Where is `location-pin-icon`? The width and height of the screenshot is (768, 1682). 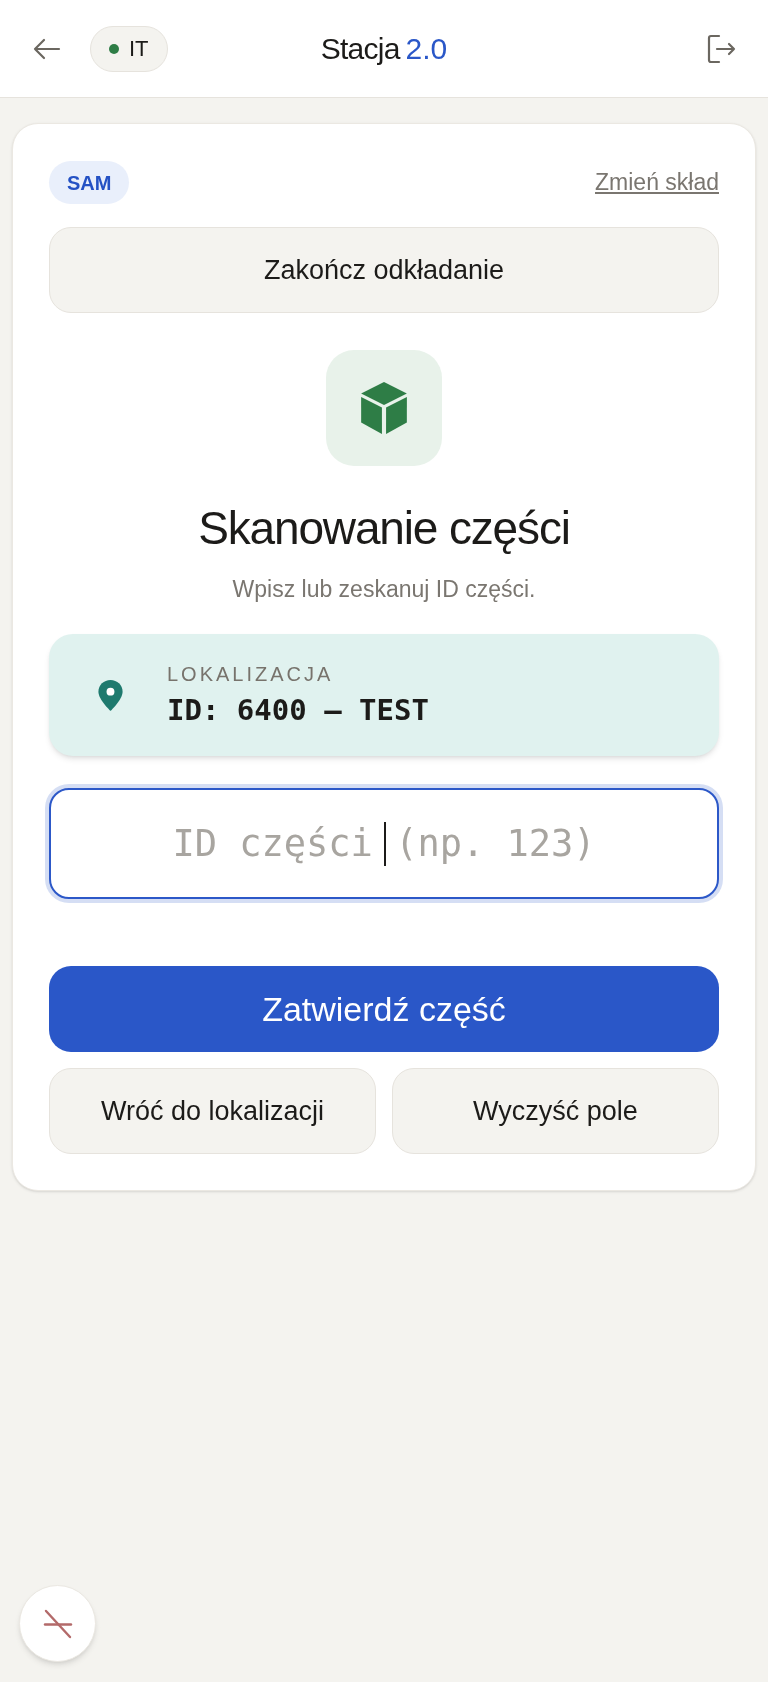
location-pin-icon is located at coordinates (110, 695).